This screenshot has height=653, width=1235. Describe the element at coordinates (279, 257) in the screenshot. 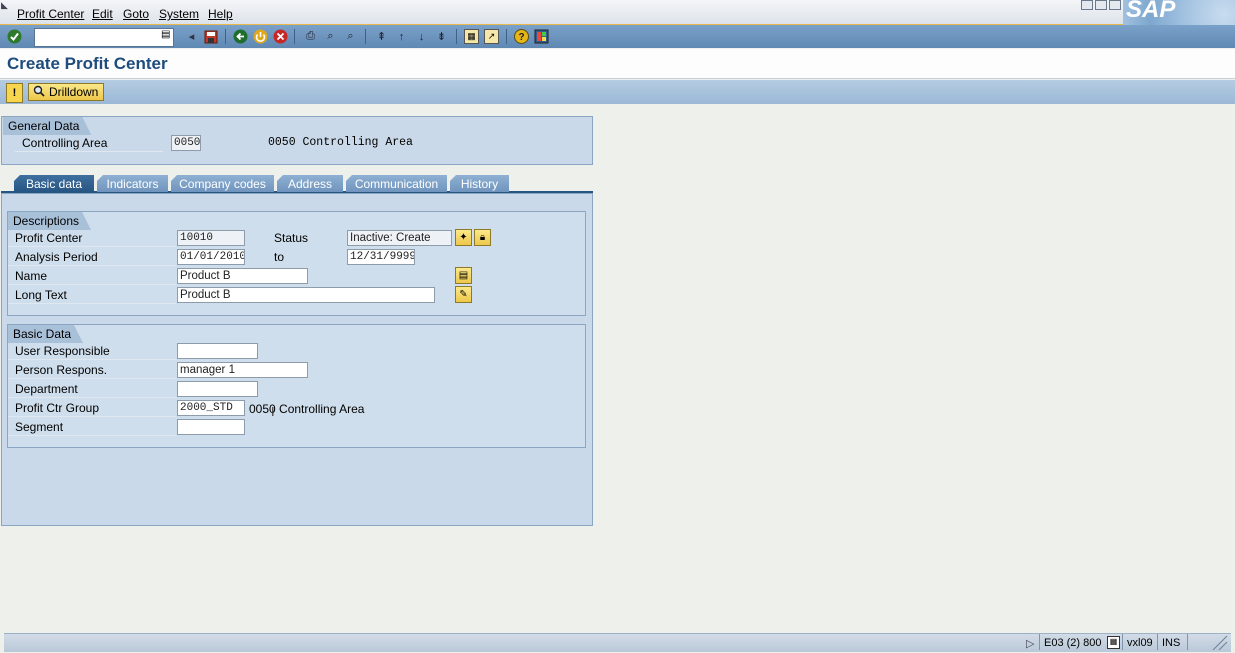

I see `to-label: to` at that location.